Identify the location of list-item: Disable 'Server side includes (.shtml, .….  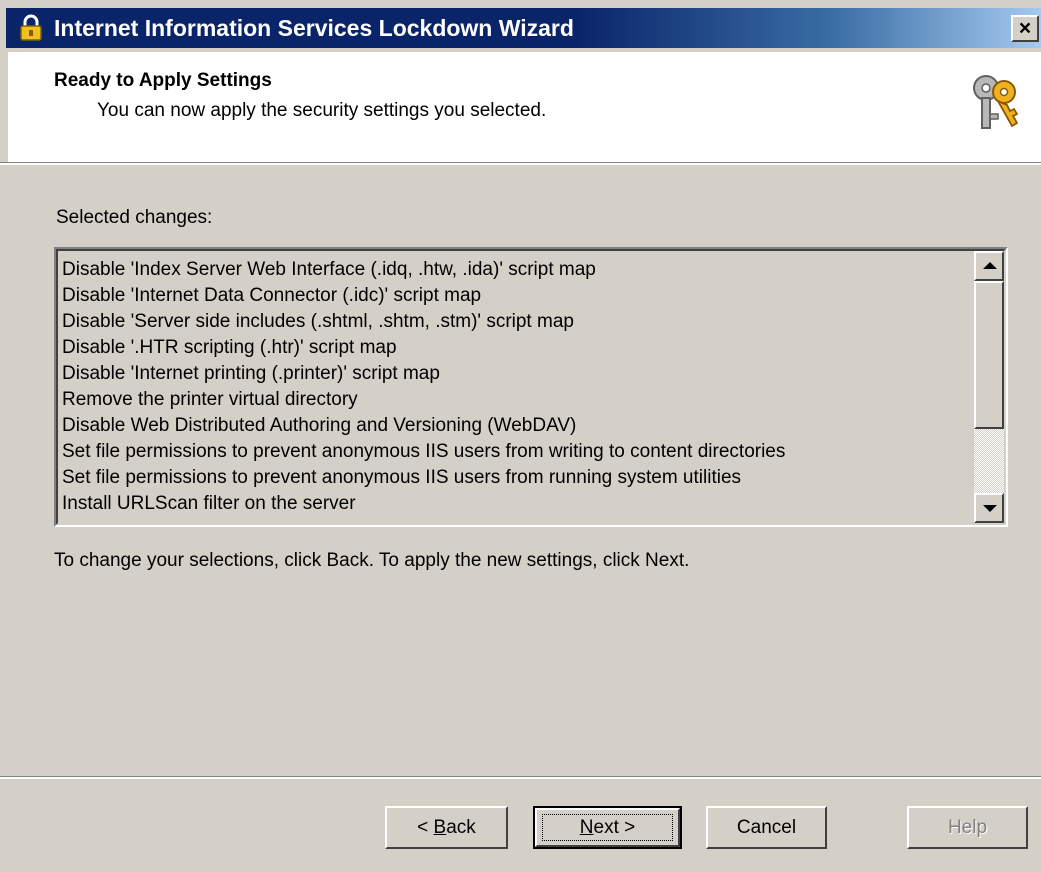
(515, 322).